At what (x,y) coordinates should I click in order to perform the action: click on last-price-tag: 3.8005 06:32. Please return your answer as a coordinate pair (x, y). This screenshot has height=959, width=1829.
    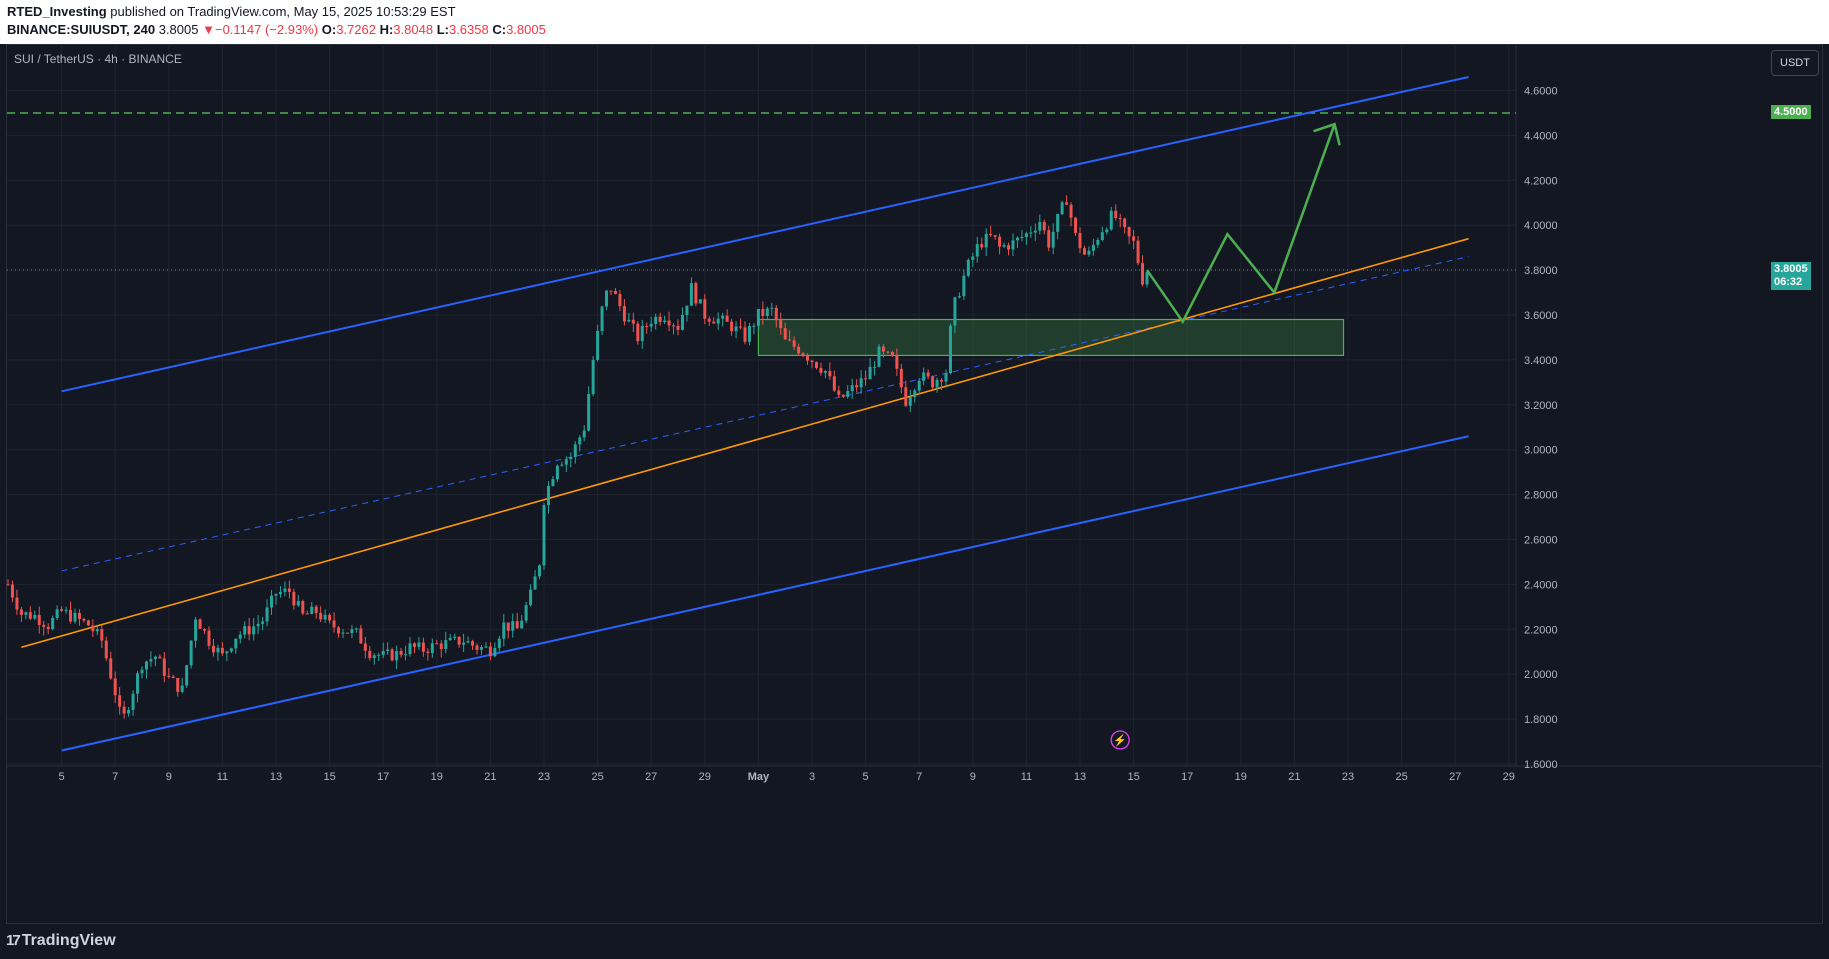
    Looking at the image, I should click on (1791, 275).